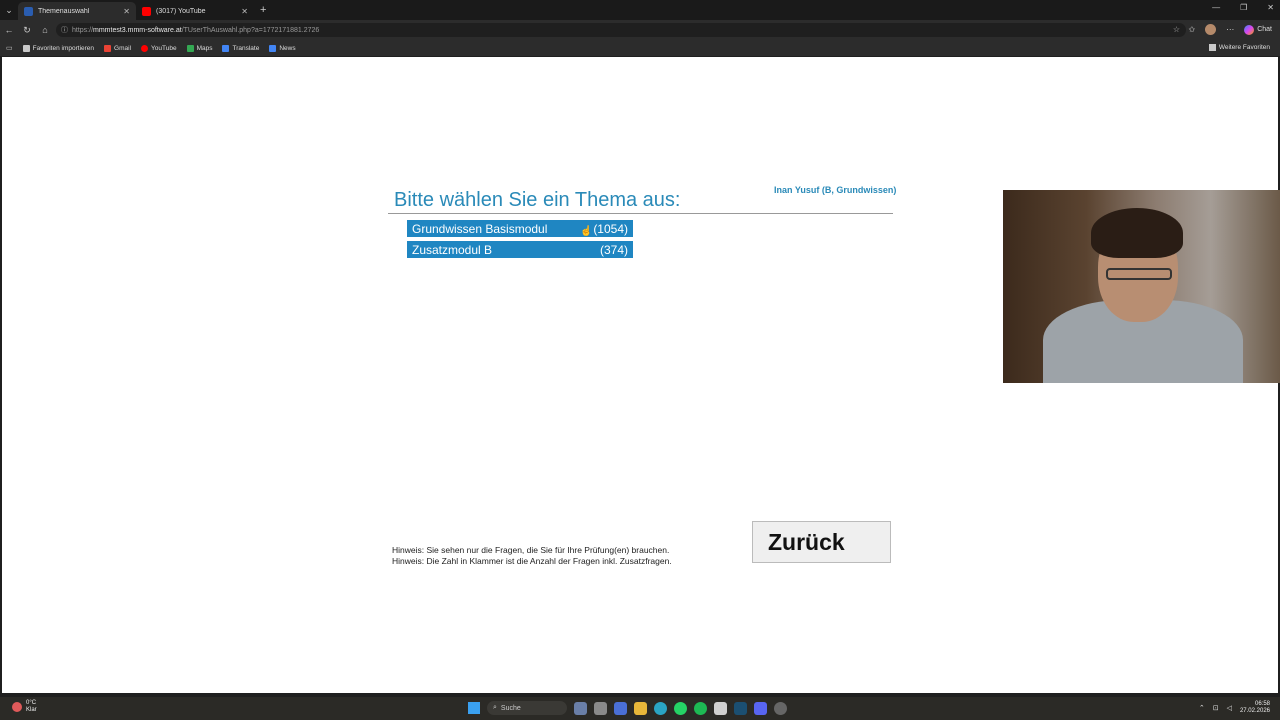 The width and height of the screenshot is (1280, 720). I want to click on bookmark-translate: Translate, so click(241, 48).